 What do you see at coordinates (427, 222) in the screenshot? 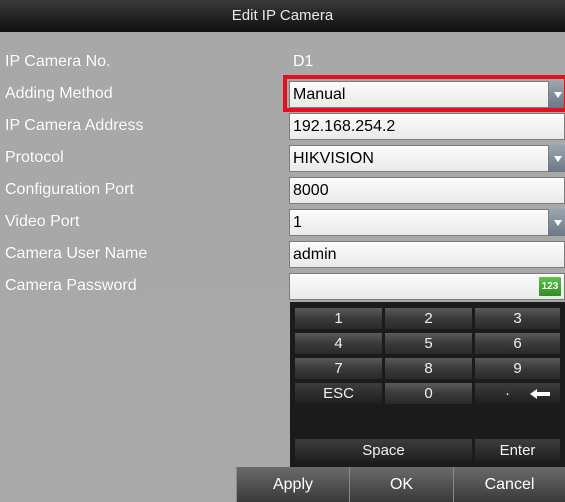
I see `video-port-select: 1` at bounding box center [427, 222].